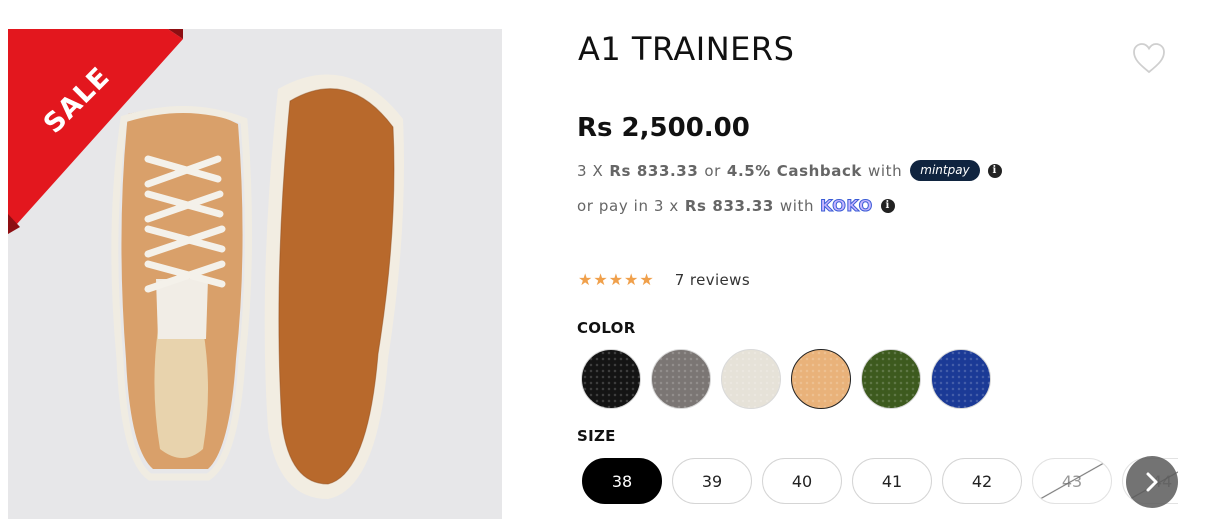 The image size is (1219, 519). I want to click on product-title: A1 TRAINERS, so click(686, 49).